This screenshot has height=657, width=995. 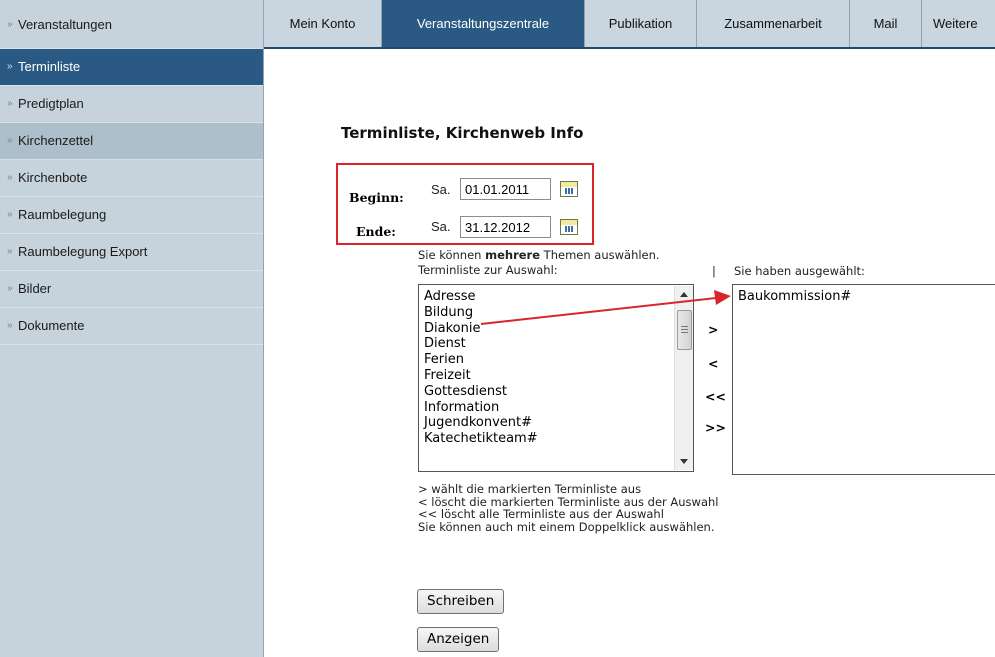 I want to click on sidebar-item-label: Kirchenbote, so click(x=53, y=177).